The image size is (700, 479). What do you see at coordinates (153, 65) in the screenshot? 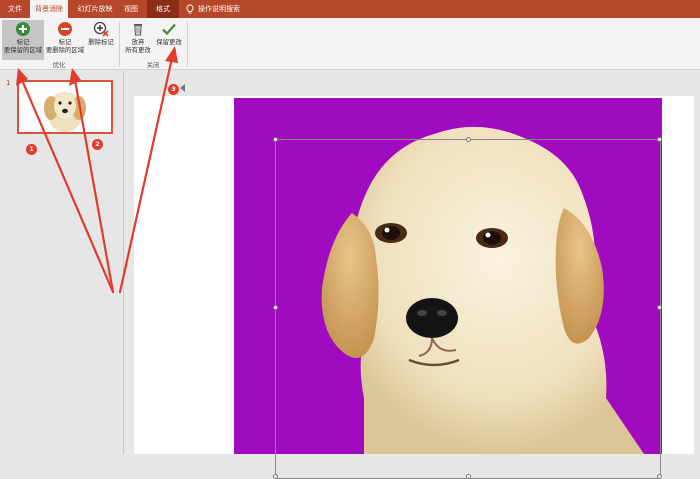
I see `close-group-label: 关闭` at bounding box center [153, 65].